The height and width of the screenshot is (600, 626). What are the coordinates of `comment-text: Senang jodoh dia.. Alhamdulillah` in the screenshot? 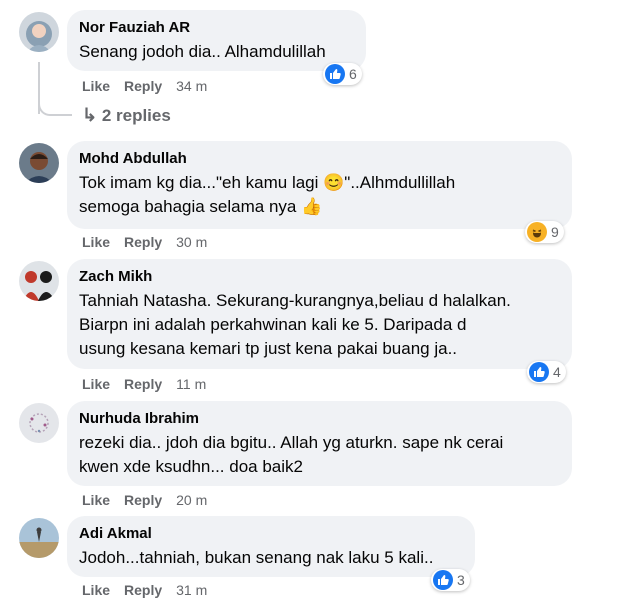 It's located at (202, 51).